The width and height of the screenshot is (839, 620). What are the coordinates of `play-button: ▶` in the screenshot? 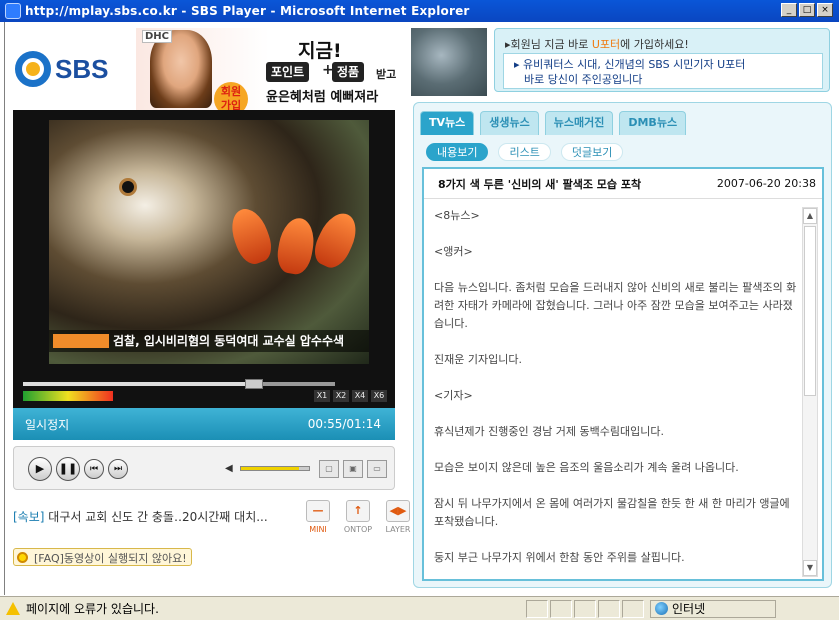 It's located at (40, 469).